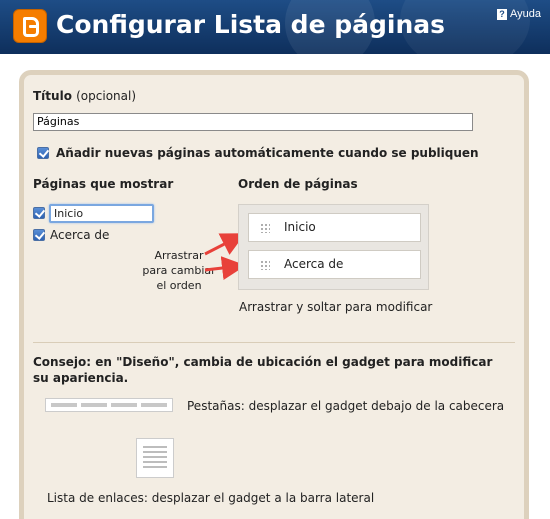  I want to click on page-checkbox-inicio, so click(39, 213).